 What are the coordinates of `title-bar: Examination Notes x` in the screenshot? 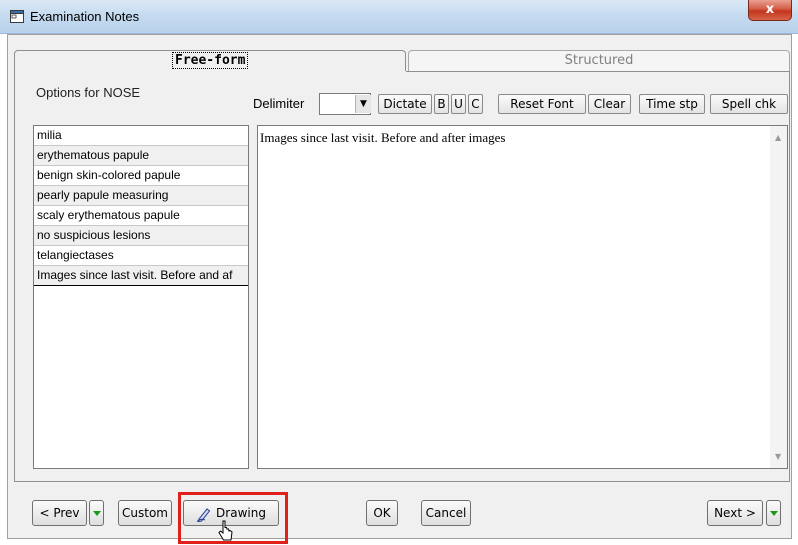 It's located at (399, 17).